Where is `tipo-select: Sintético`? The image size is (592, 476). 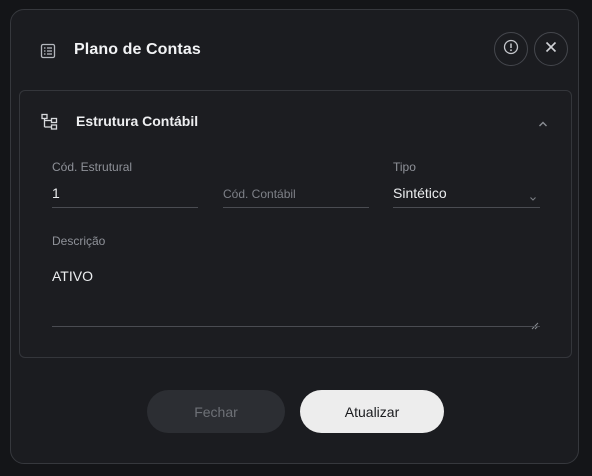
tipo-select: Sintético is located at coordinates (420, 193).